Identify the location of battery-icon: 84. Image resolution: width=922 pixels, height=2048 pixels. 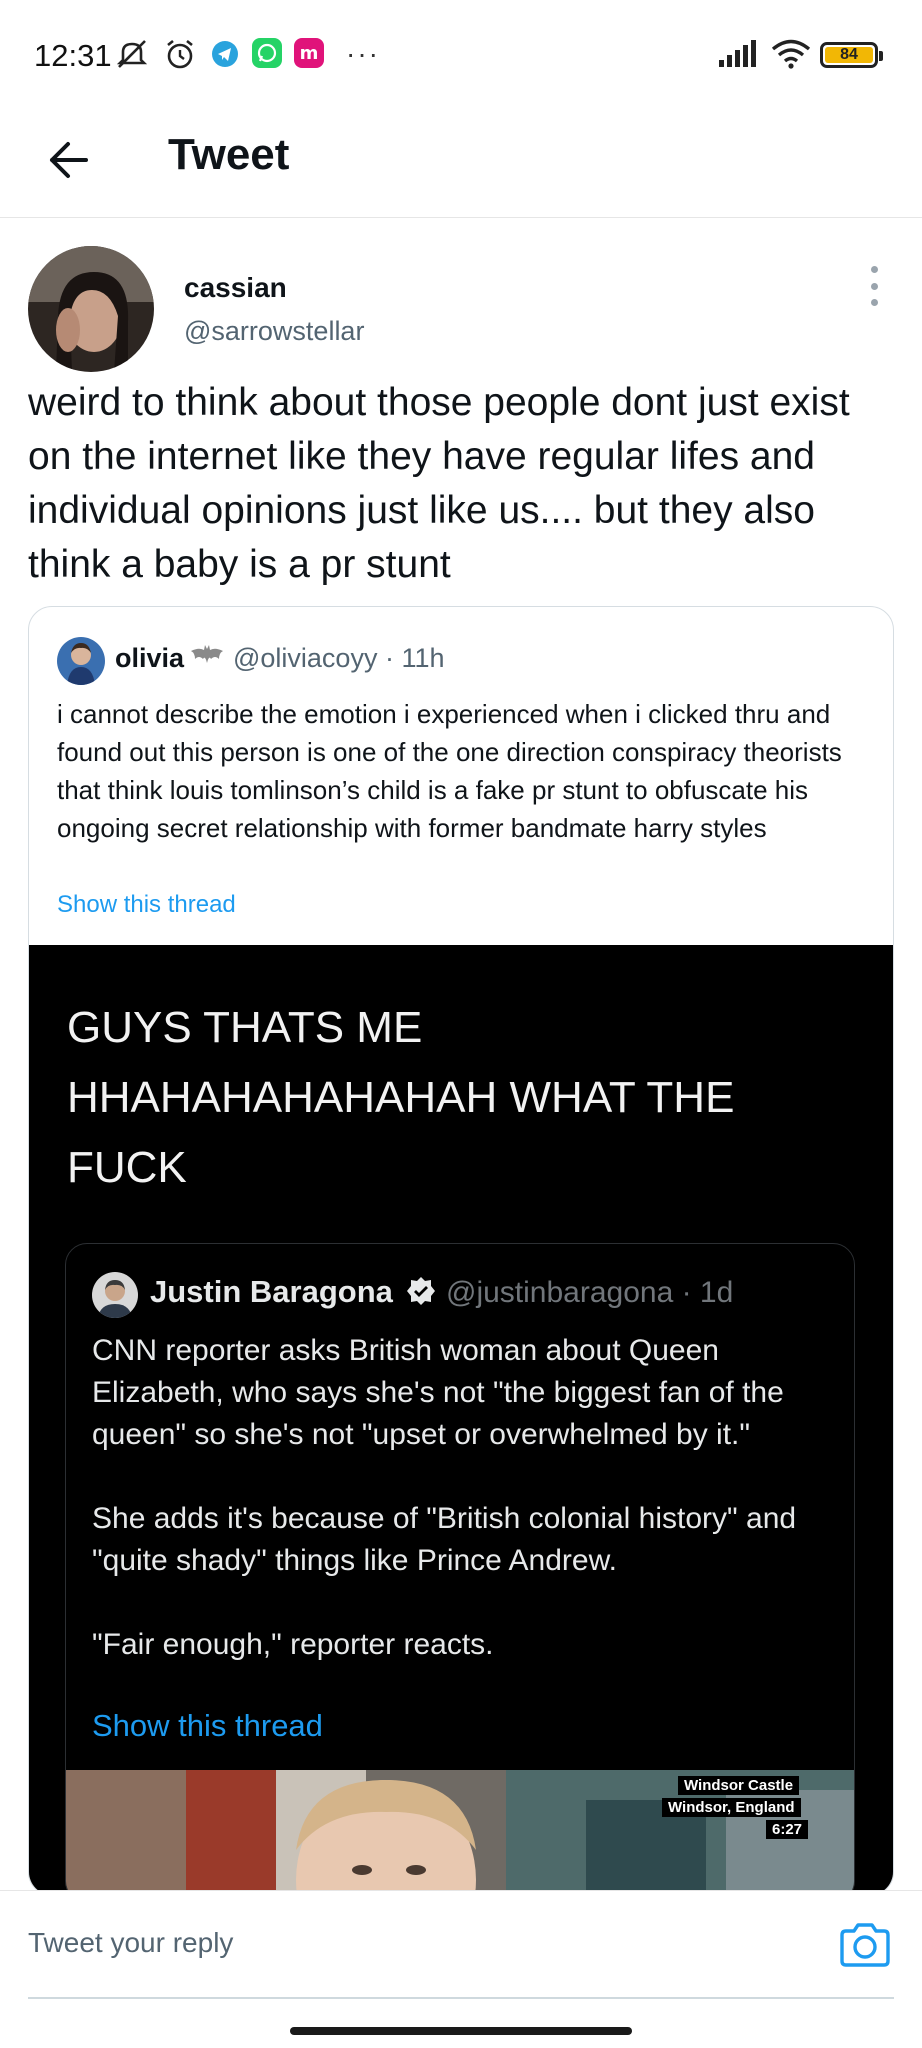
(851, 55).